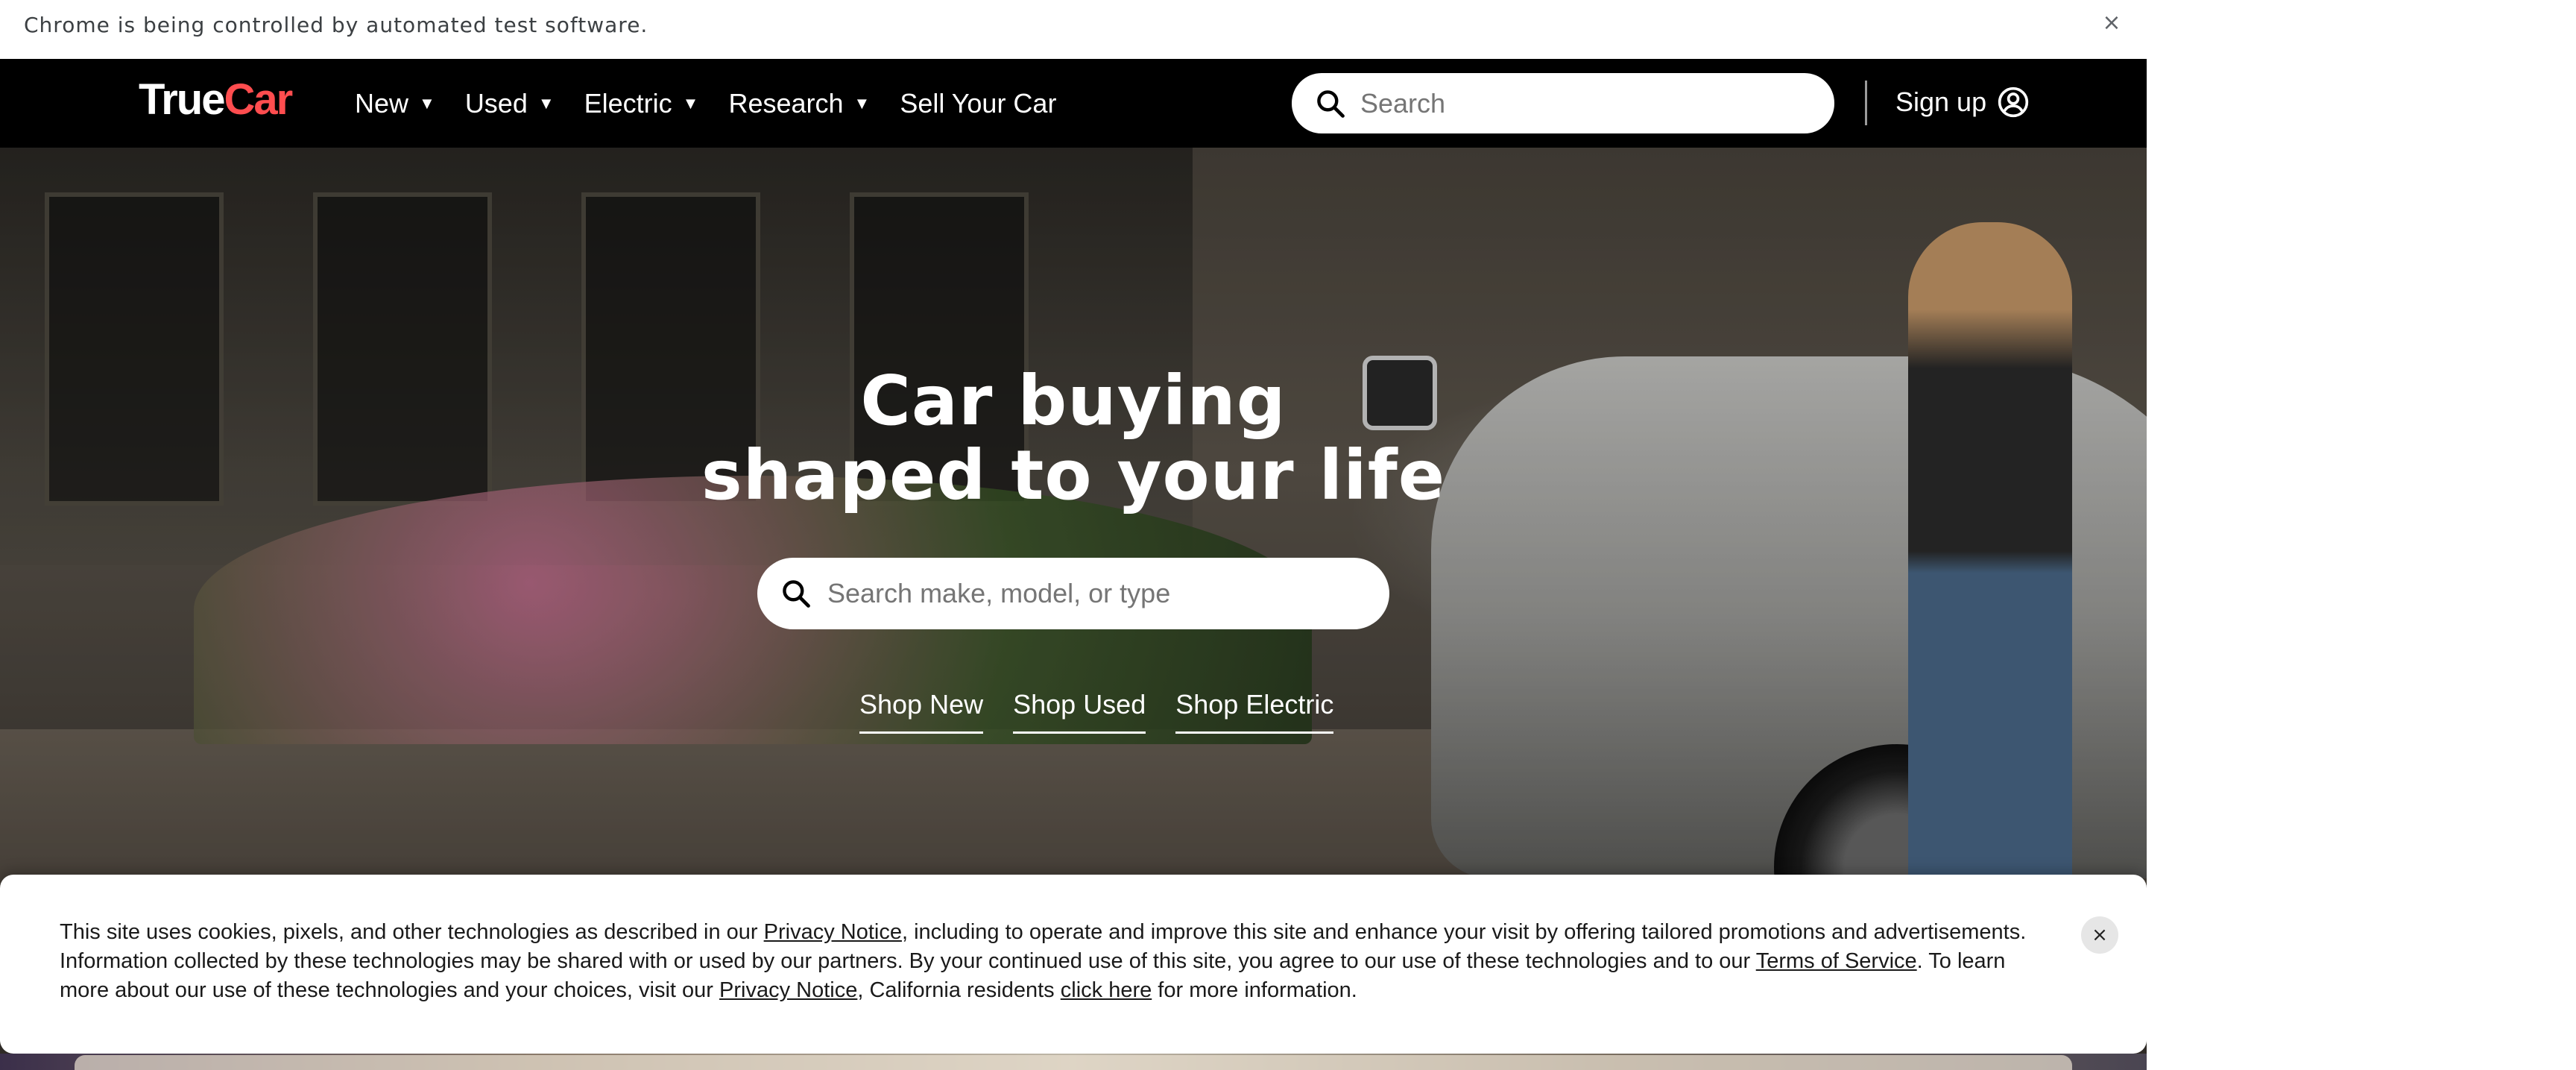  I want to click on cookie-text-segment: for more information., so click(1254, 990).